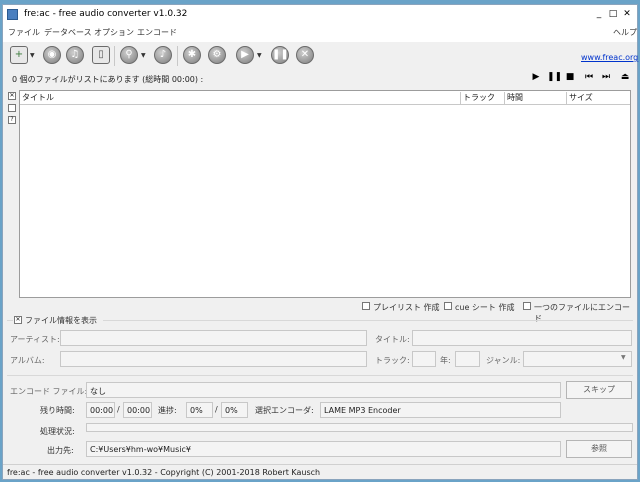 This screenshot has height=482, width=640. What do you see at coordinates (167, 410) in the screenshot?
I see `progress-label: 進捗:` at bounding box center [167, 410].